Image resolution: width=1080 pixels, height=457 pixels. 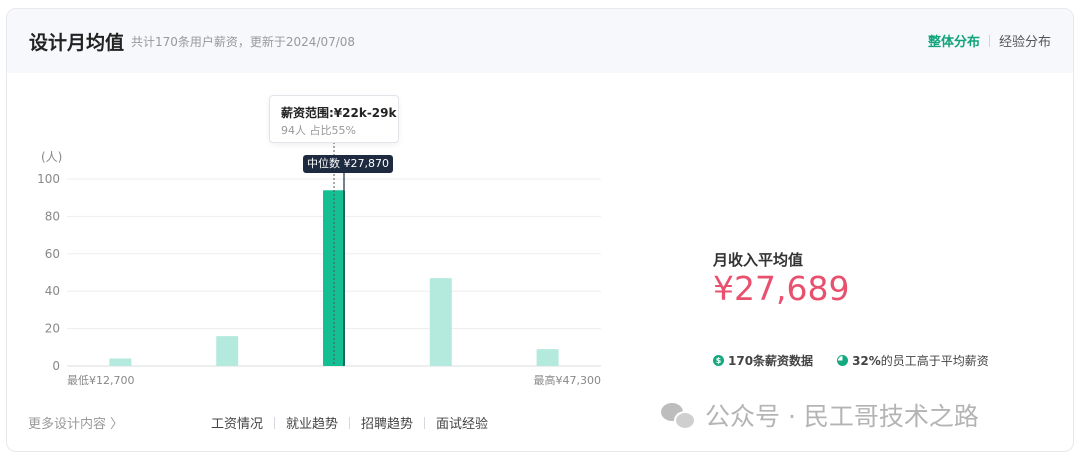 What do you see at coordinates (462, 422) in the screenshot?
I see `nav-interview: 面试经验` at bounding box center [462, 422].